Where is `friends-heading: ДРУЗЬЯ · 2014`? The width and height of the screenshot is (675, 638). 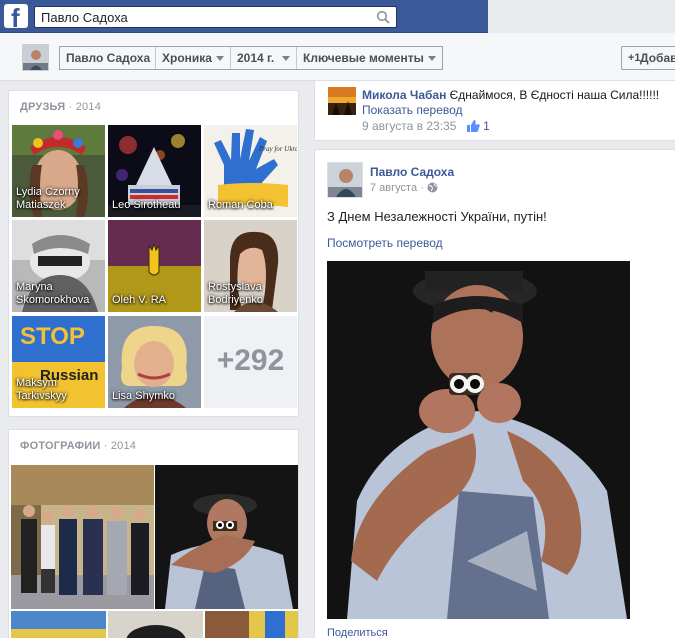 friends-heading: ДРУЗЬЯ · 2014 is located at coordinates (60, 107).